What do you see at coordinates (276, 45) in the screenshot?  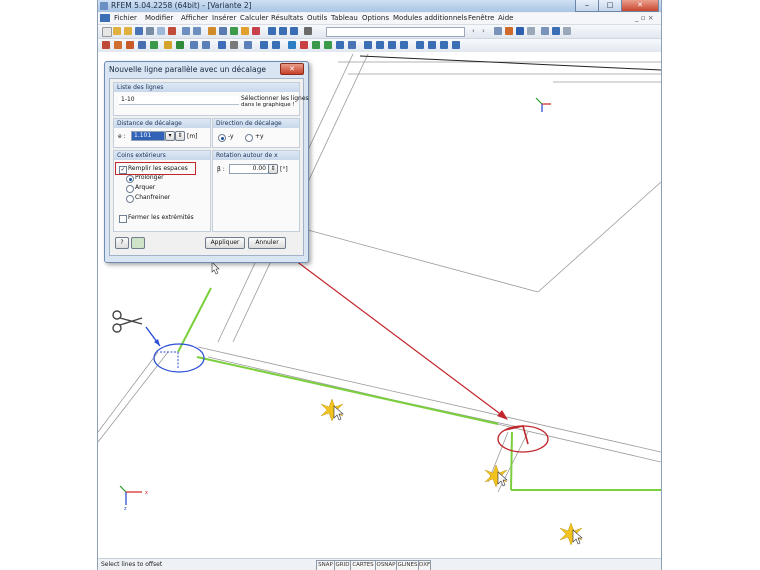 I see `front-view-icon` at bounding box center [276, 45].